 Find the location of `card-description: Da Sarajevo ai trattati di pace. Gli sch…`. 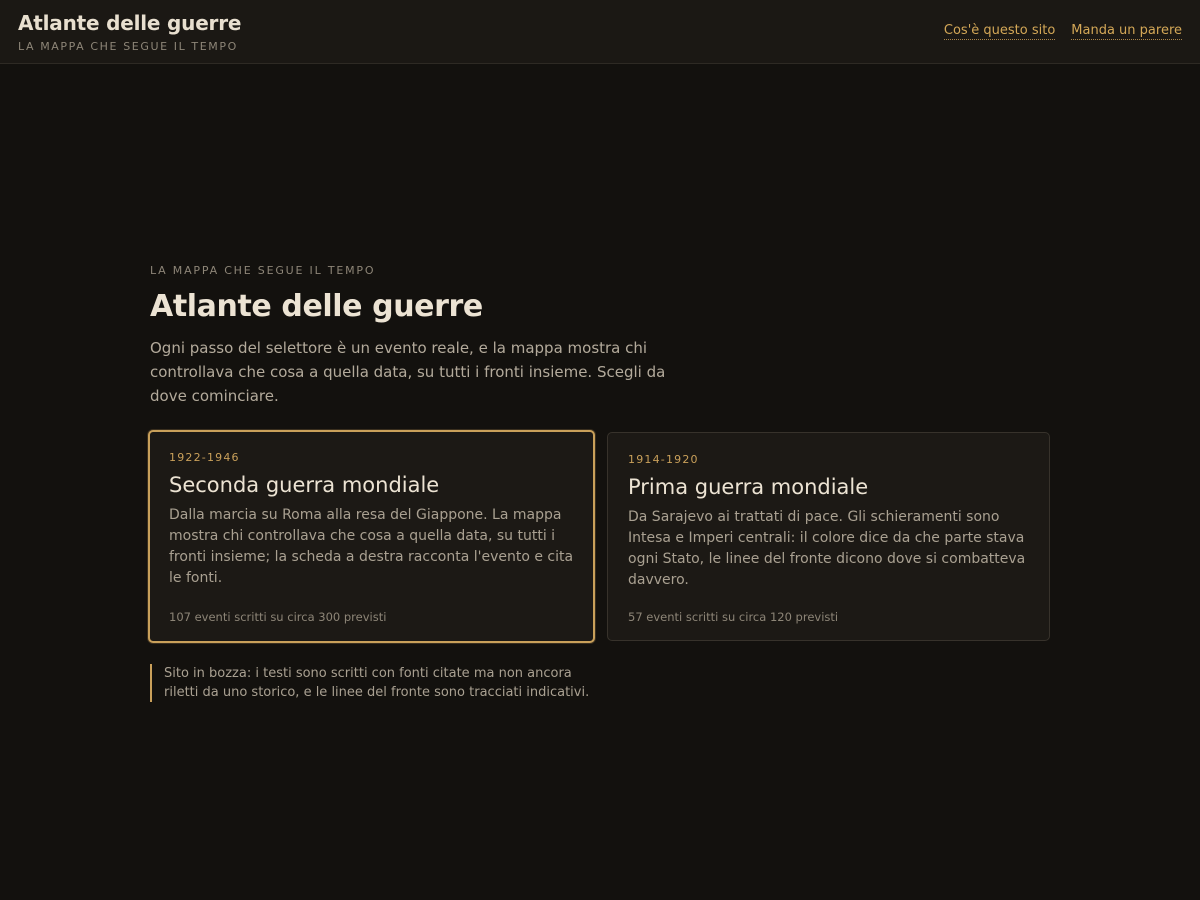

card-description: Da Sarajevo ai trattati di pace. Gli sch… is located at coordinates (827, 548).